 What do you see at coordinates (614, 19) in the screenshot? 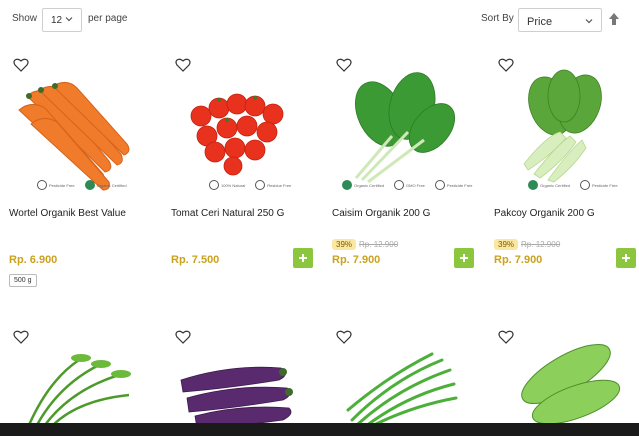
I see `sort-direction-icon` at bounding box center [614, 19].